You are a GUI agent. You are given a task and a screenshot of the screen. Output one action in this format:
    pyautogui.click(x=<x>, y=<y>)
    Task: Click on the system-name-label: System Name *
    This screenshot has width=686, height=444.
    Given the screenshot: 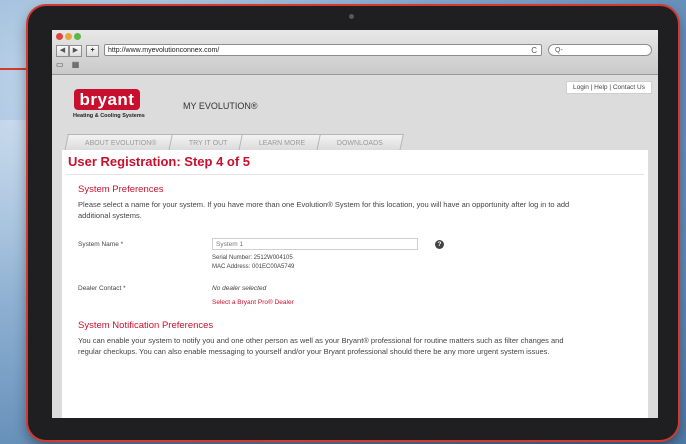 What is the action you would take?
    pyautogui.click(x=101, y=244)
    